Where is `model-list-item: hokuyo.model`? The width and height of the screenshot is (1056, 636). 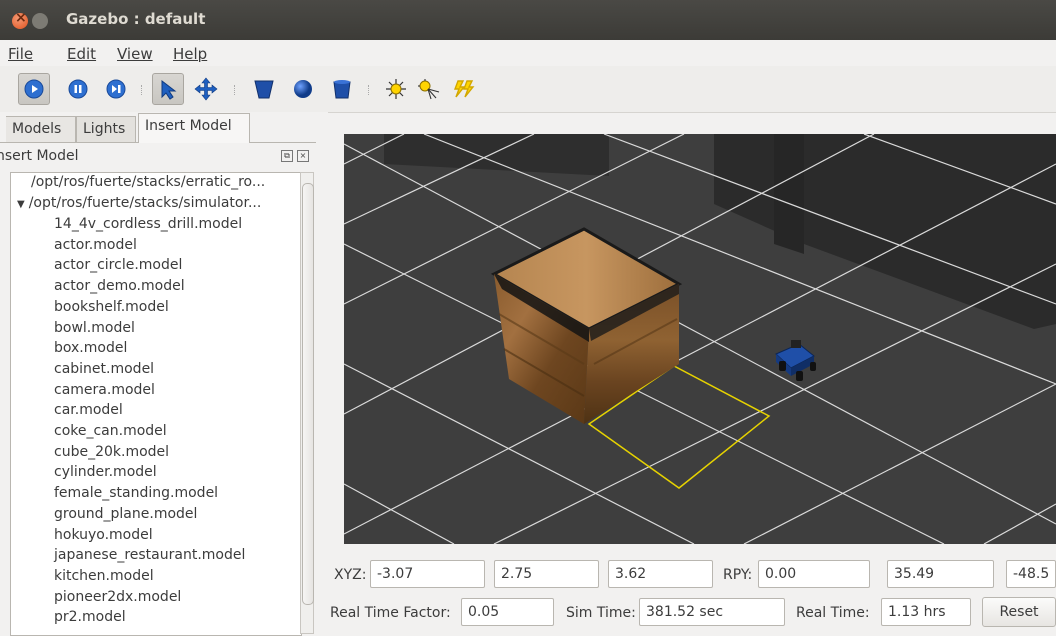
model-list-item: hokuyo.model is located at coordinates (103, 537).